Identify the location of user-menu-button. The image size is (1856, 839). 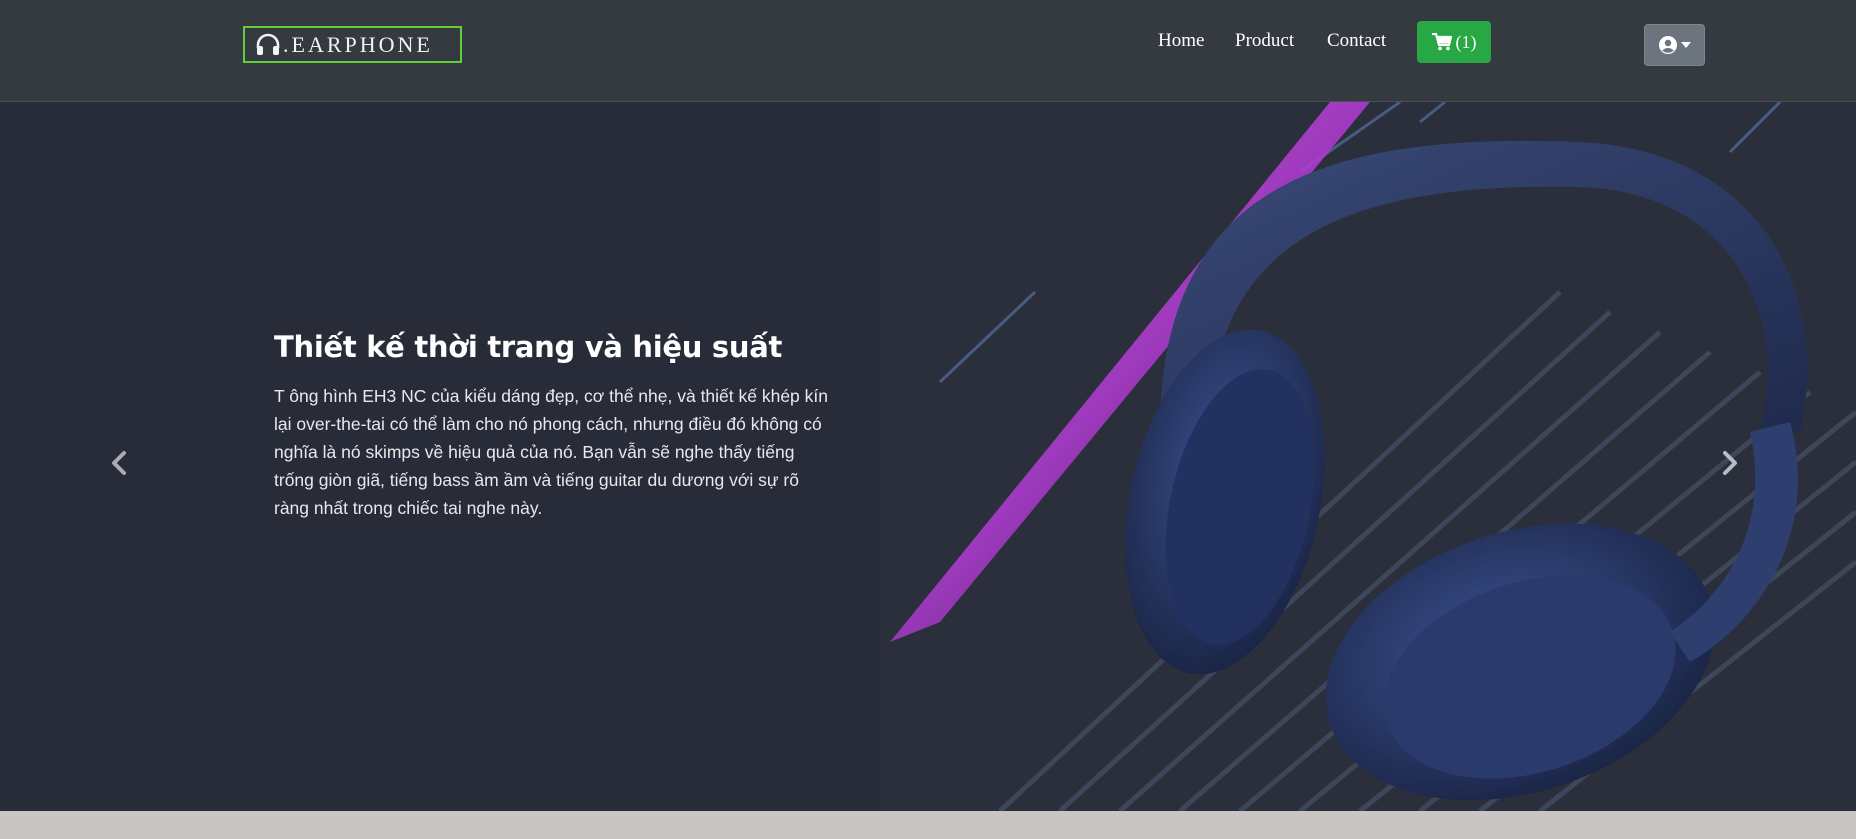
(1674, 45).